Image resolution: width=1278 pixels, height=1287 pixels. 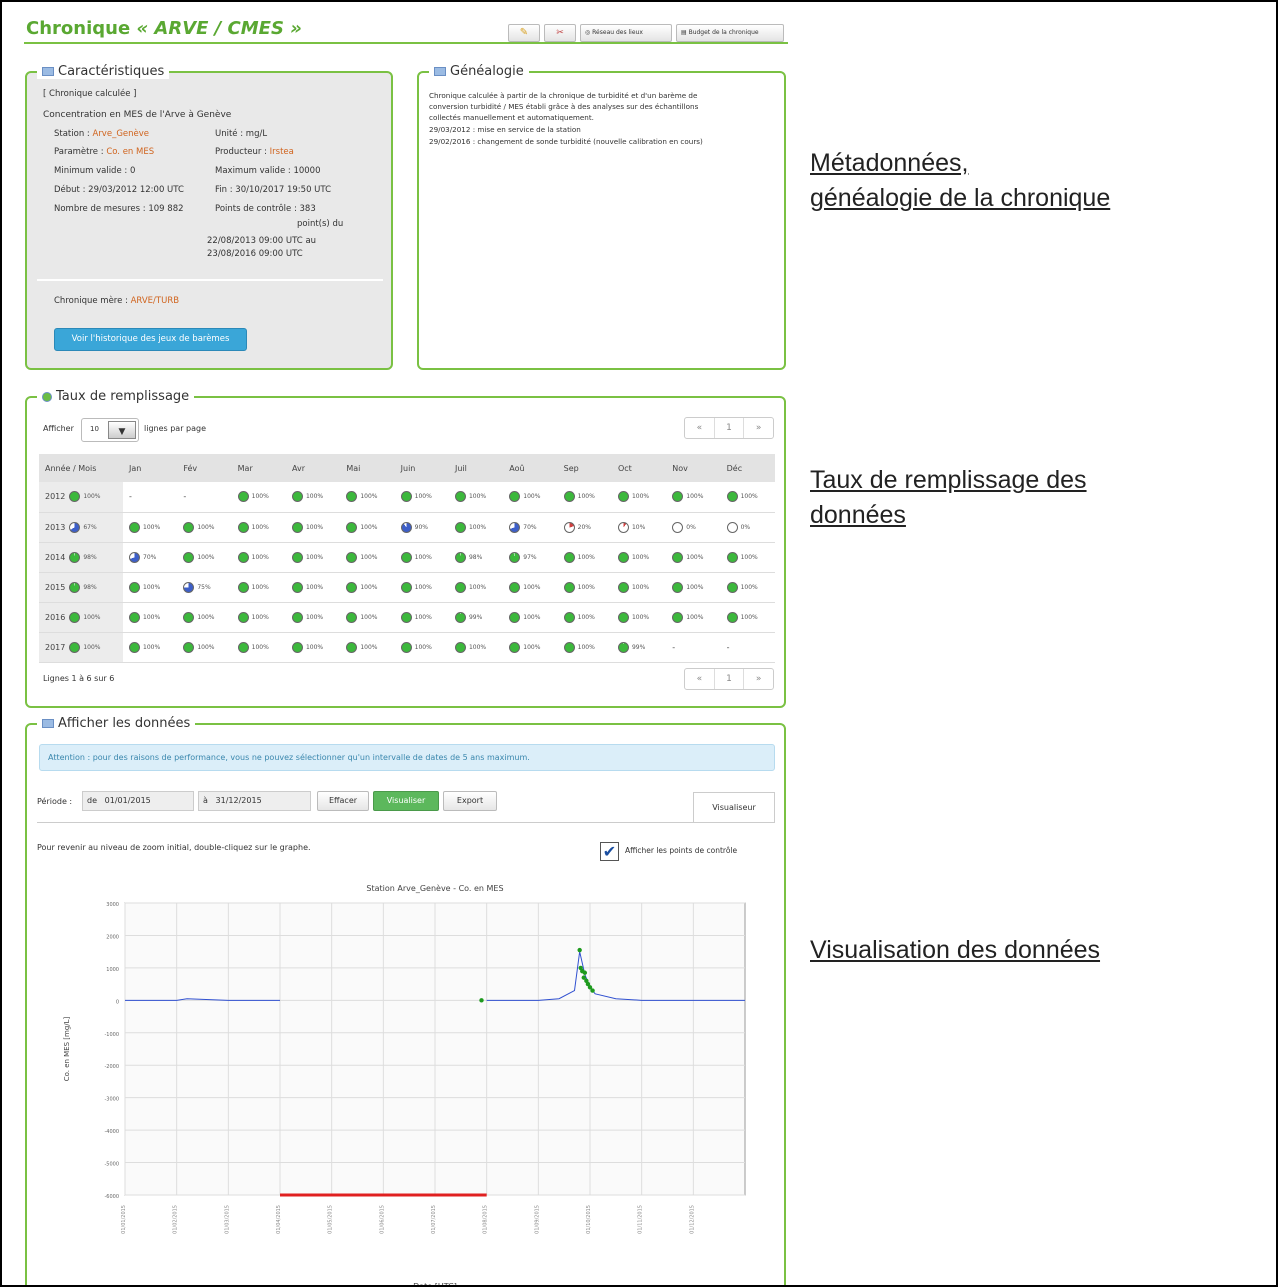 I want to click on pagination-top: «1», so click(x=729, y=428).